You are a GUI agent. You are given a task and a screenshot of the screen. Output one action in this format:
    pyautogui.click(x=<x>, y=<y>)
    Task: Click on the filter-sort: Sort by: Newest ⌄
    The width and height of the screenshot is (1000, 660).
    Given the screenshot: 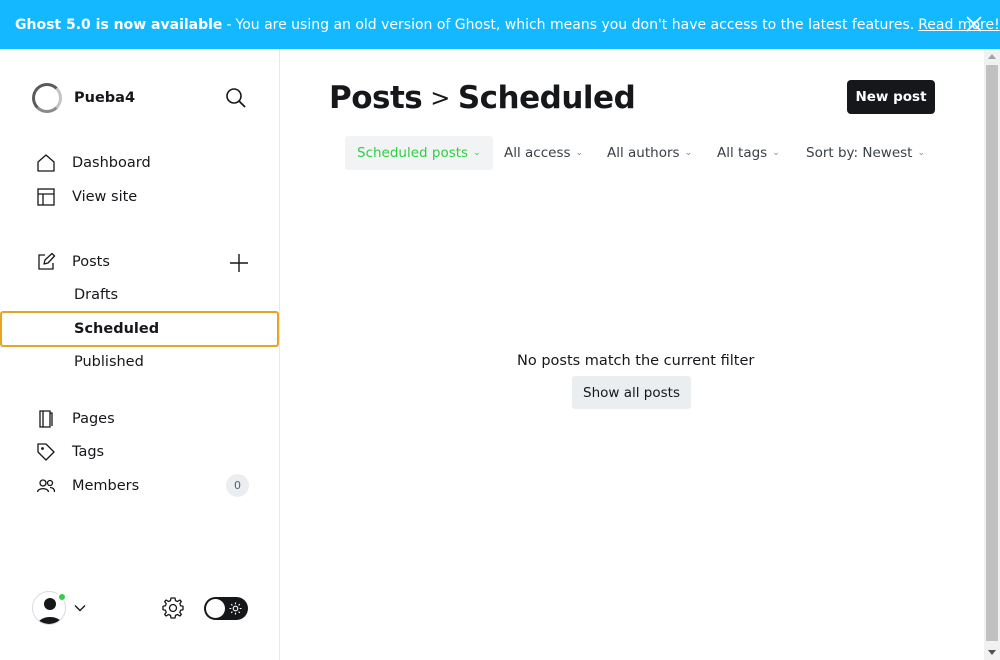 What is the action you would take?
    pyautogui.click(x=865, y=153)
    